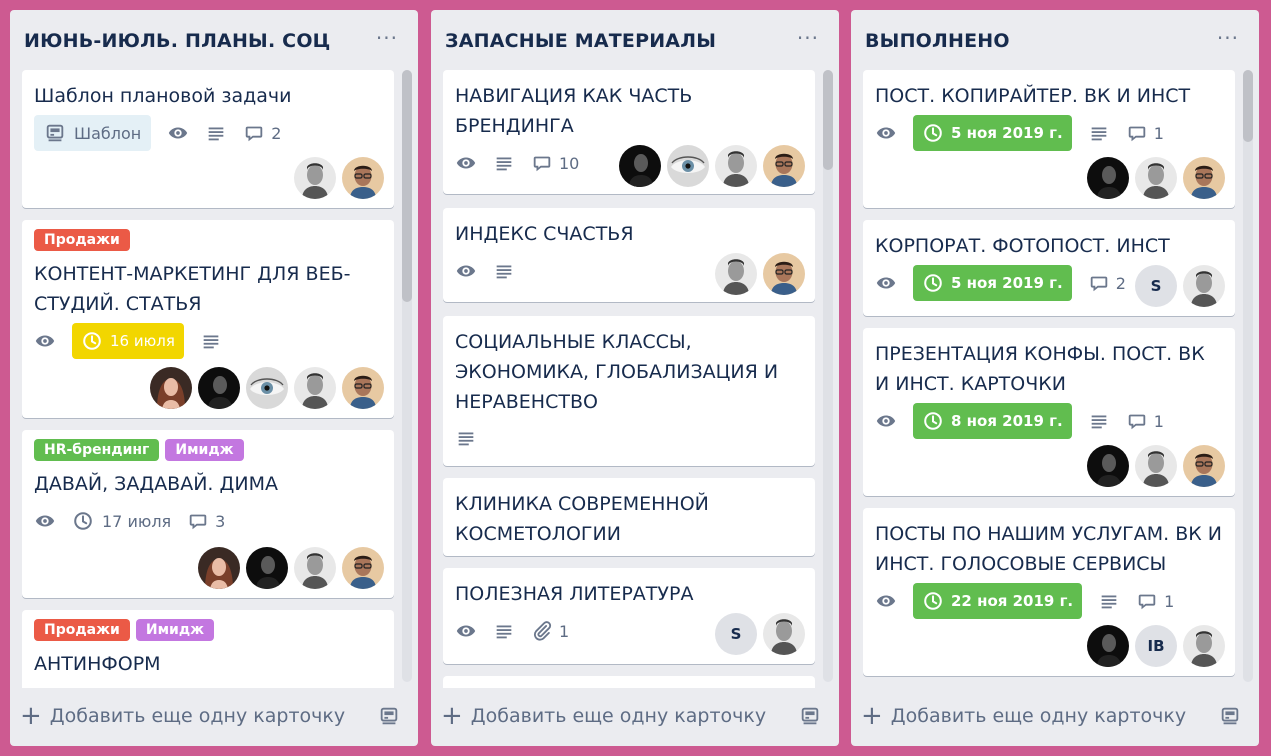 Image resolution: width=1271 pixels, height=756 pixels. I want to click on card: ИНДЕКС СЧАСТЬЯ, so click(629, 255).